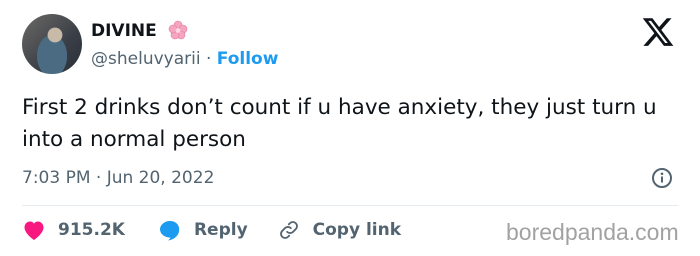 The image size is (700, 256). I want to click on display-name: DIVINE, so click(124, 31).